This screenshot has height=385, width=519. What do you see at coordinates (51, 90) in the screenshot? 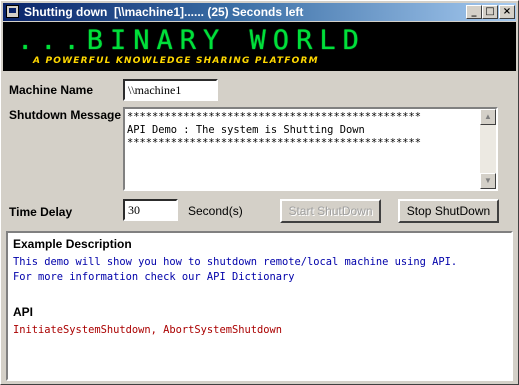
I see `machine-name-label: Machine Name` at bounding box center [51, 90].